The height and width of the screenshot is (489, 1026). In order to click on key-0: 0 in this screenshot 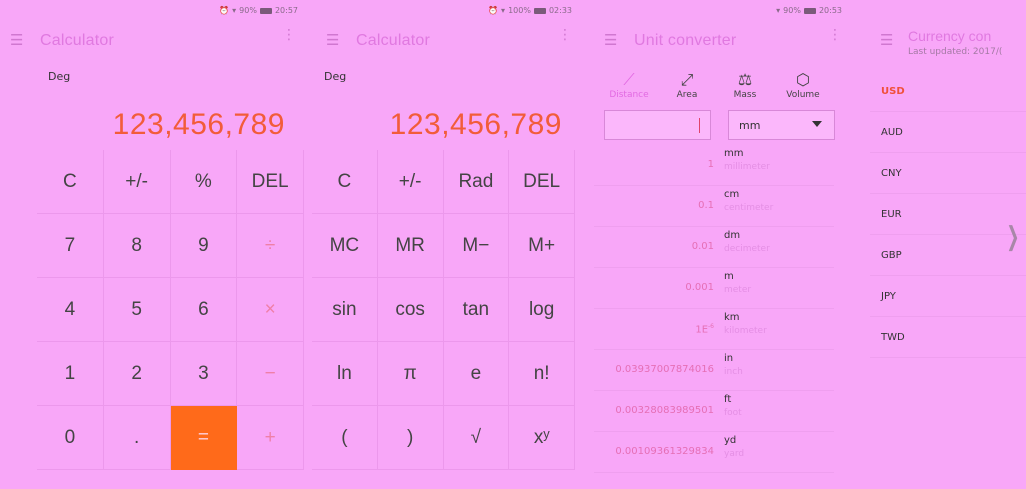, I will do `click(70, 438)`.